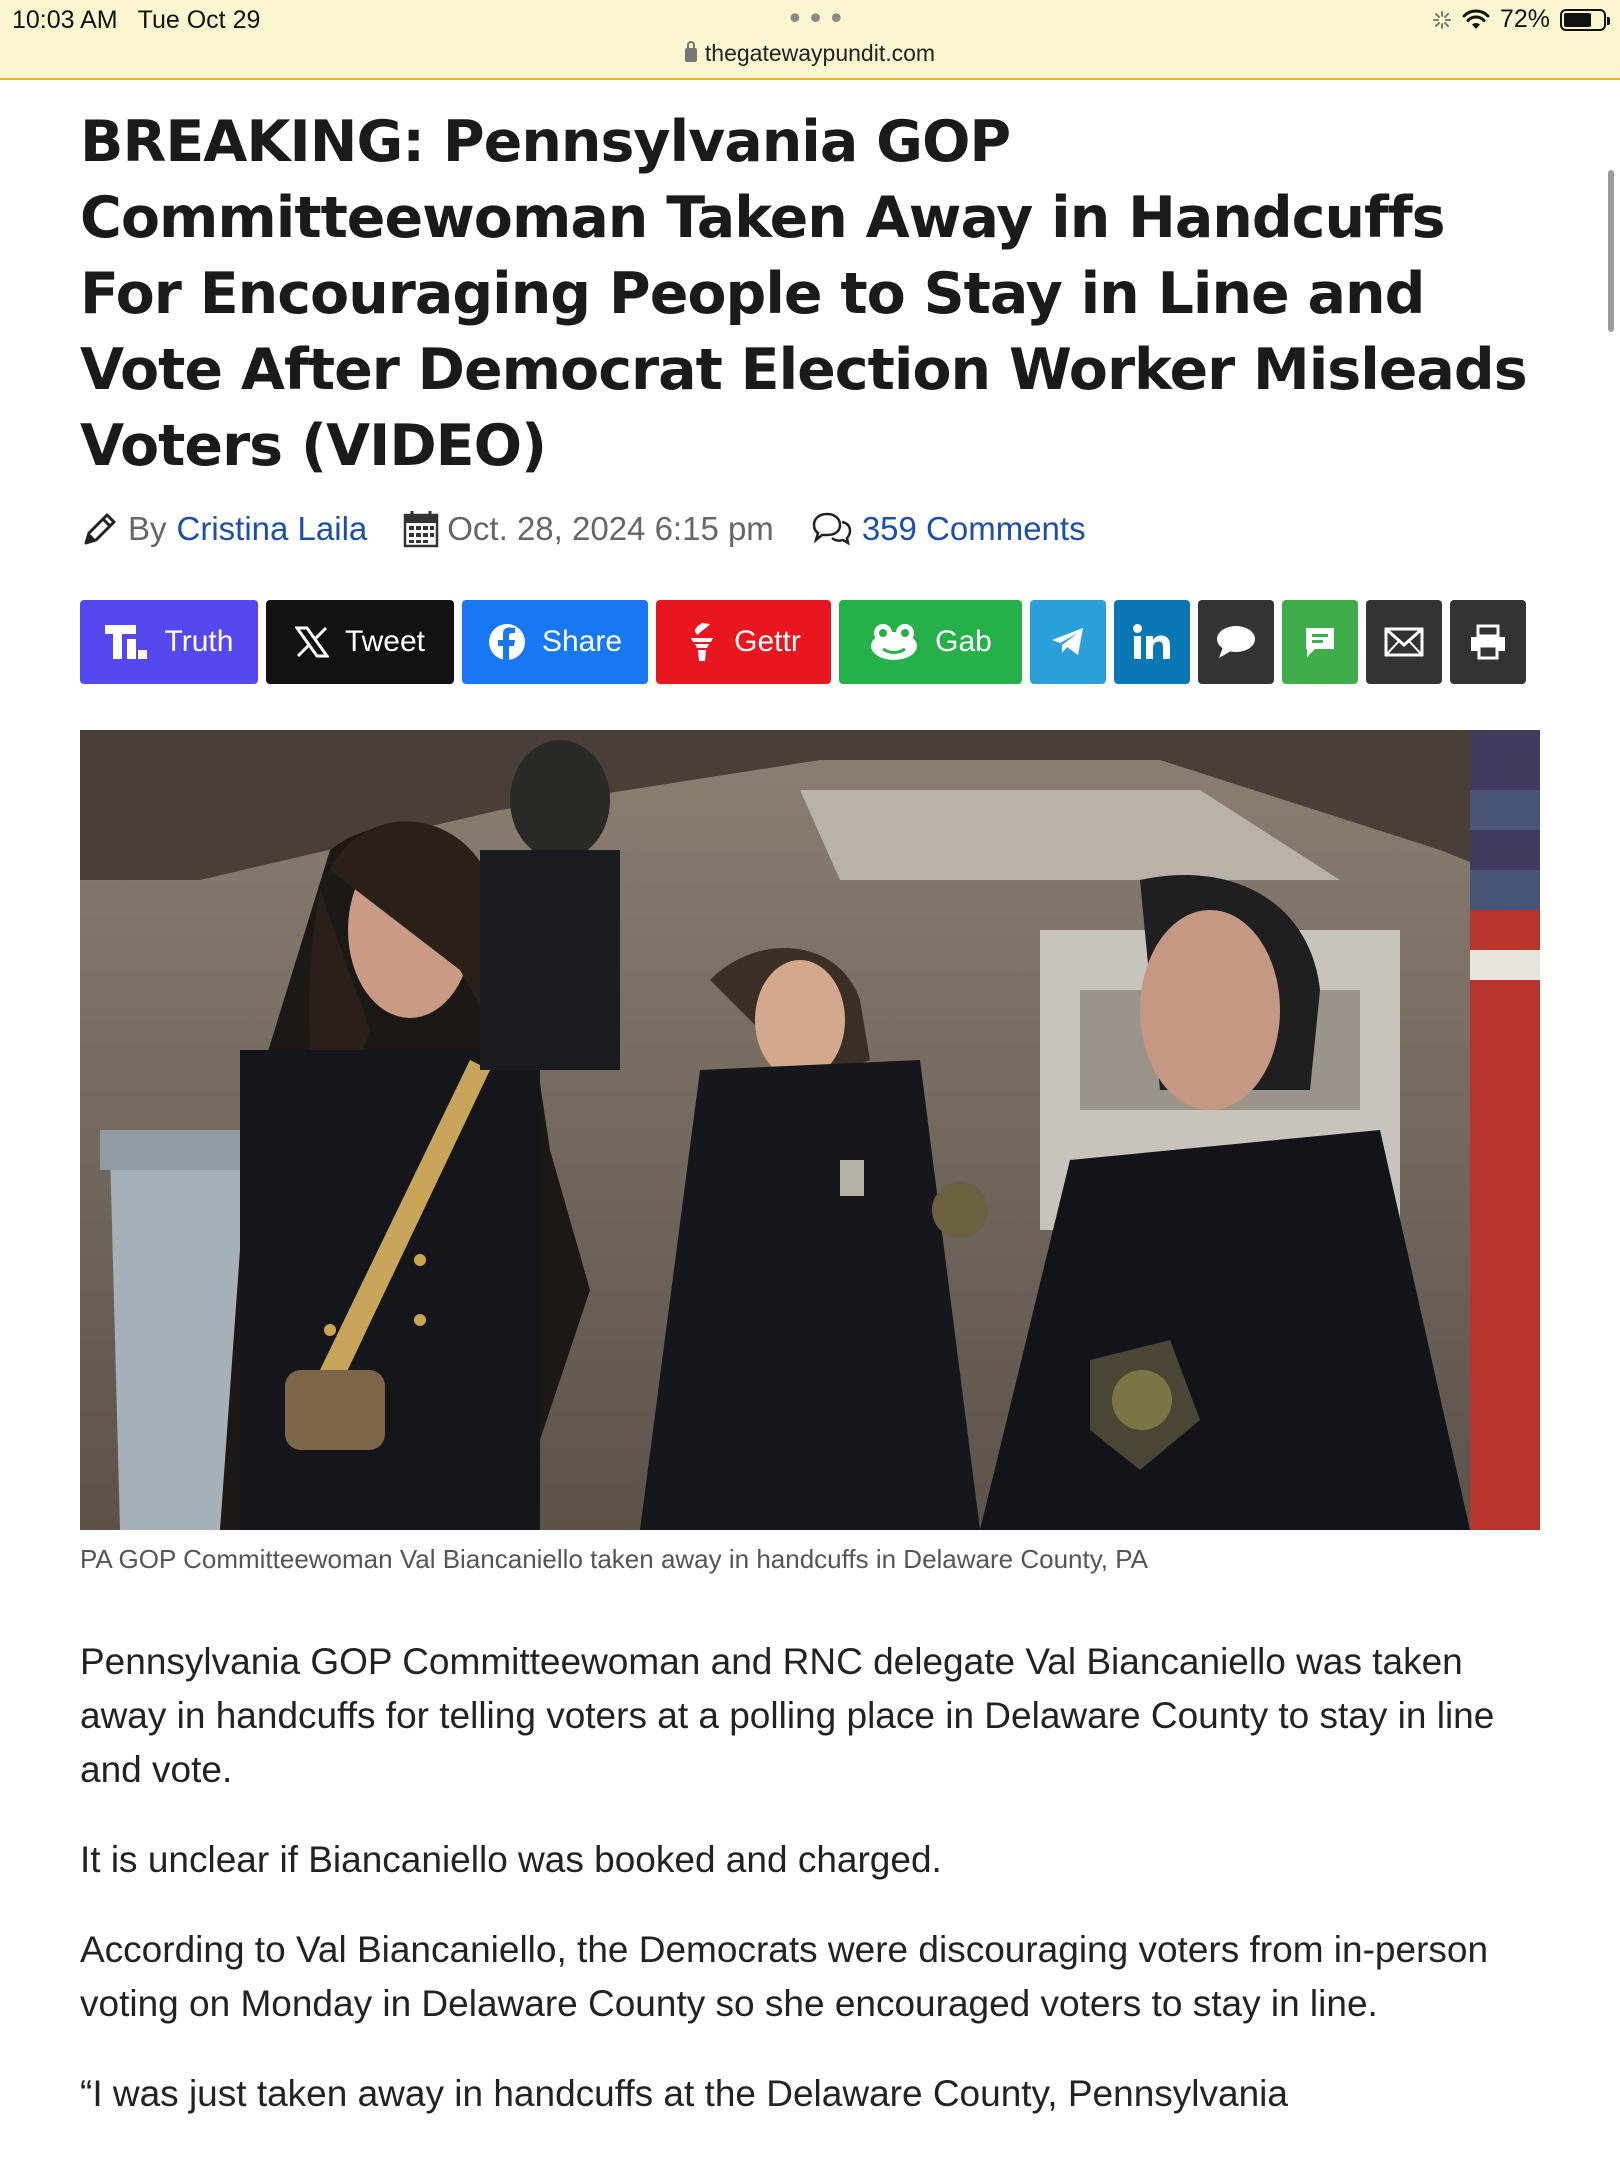 This screenshot has width=1620, height=2160. Describe the element at coordinates (272, 529) in the screenshot. I see `author-link: Cristina Laila` at that location.